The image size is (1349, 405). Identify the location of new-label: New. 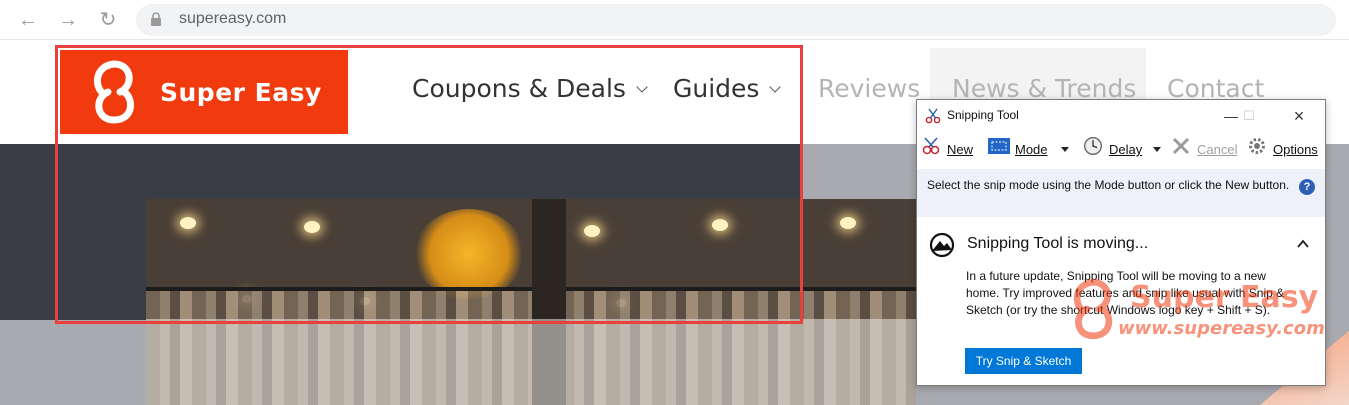
(960, 149).